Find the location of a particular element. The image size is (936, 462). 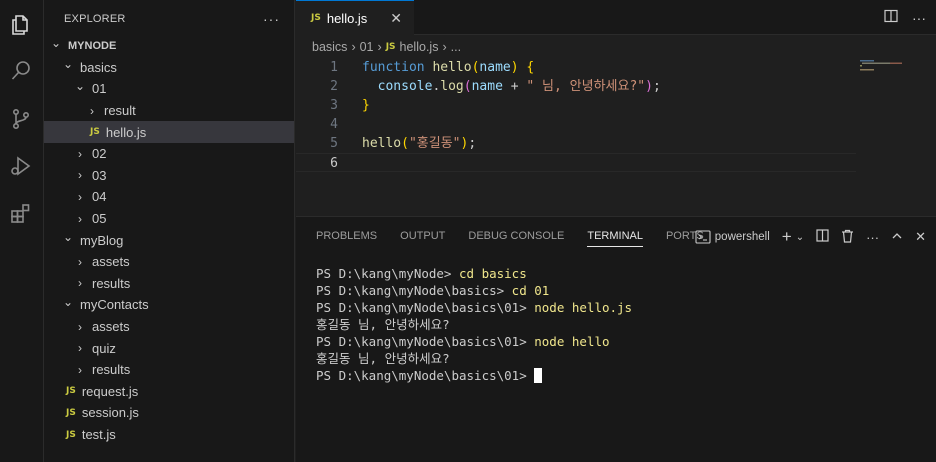

code-line-current: 6 is located at coordinates (576, 162).